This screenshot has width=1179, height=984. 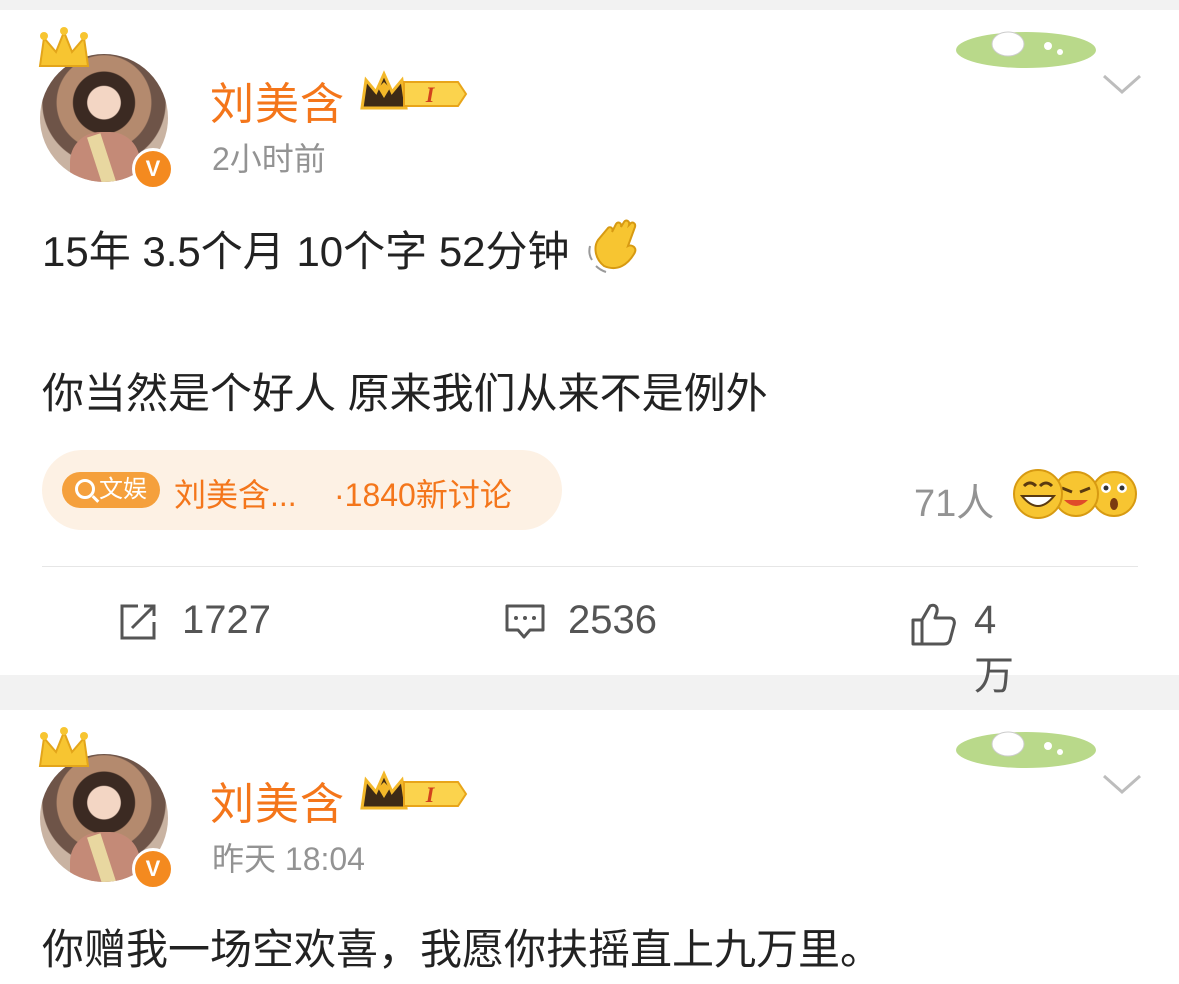 I want to click on like-count: 4万, so click(x=994, y=648).